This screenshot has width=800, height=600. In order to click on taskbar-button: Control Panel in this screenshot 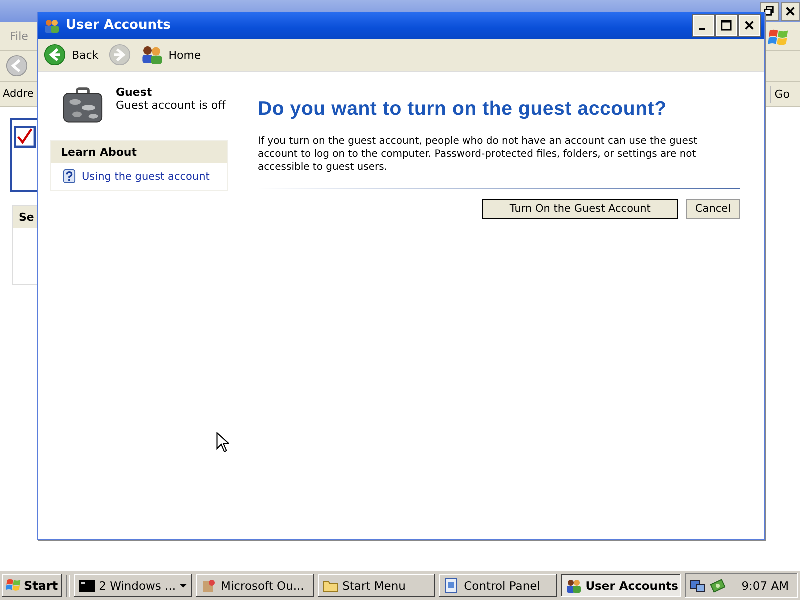, I will do `click(498, 585)`.